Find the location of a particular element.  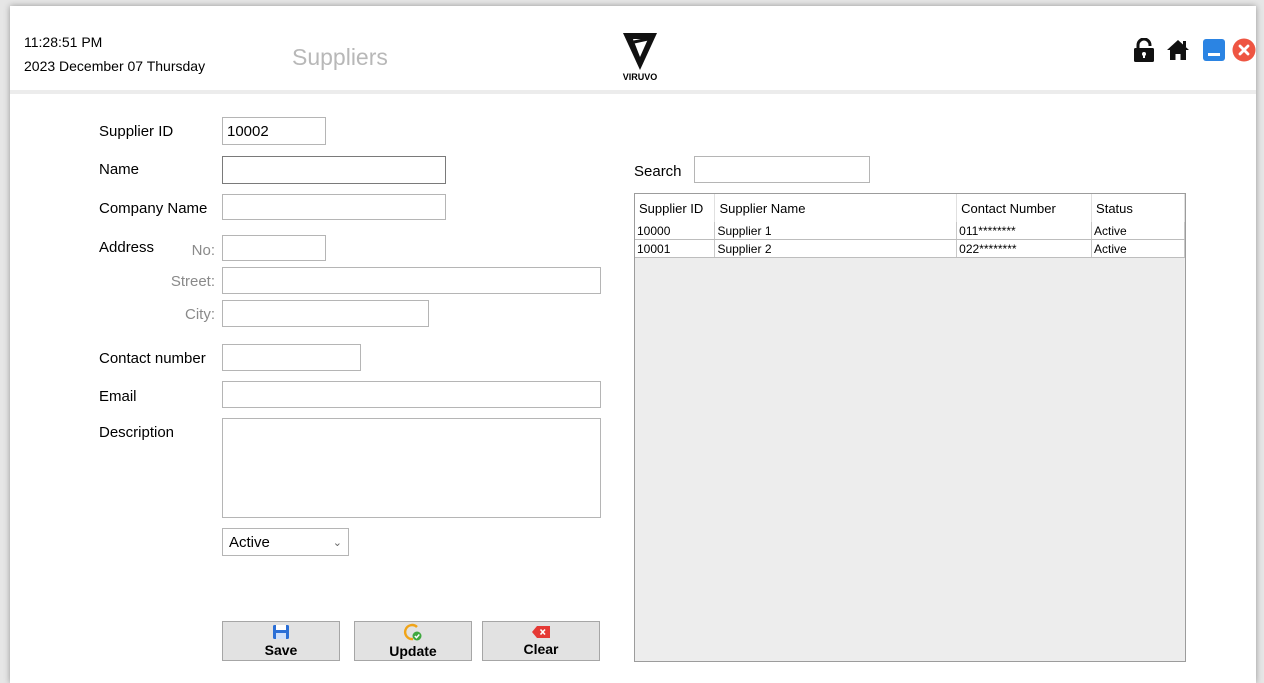

address-city-label: City: is located at coordinates (200, 314).